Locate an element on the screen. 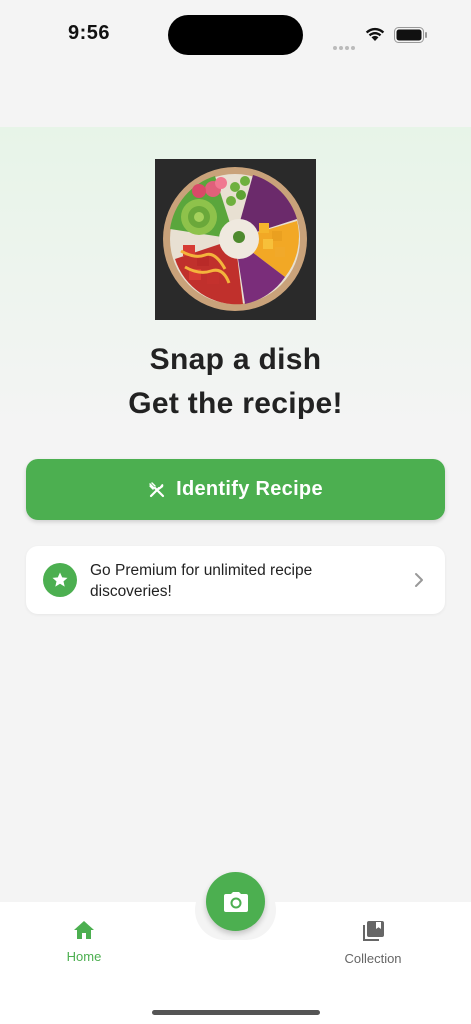  headline-line-2: Get the recipe! is located at coordinates (235, 403).